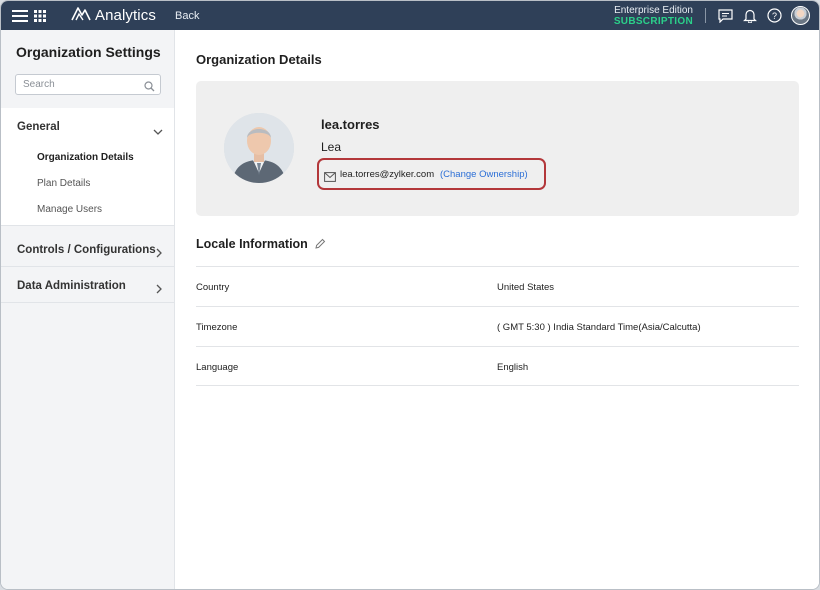  I want to click on bell-icon, so click(750, 15).